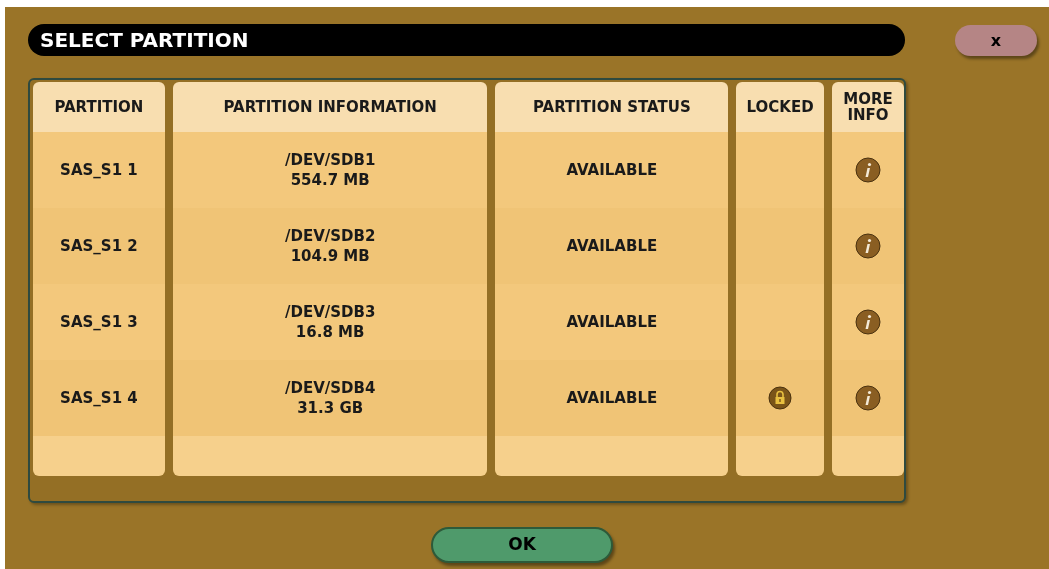 This screenshot has width=1049, height=569. Describe the element at coordinates (611, 107) in the screenshot. I see `column-header: PARTITION STATUS` at that location.